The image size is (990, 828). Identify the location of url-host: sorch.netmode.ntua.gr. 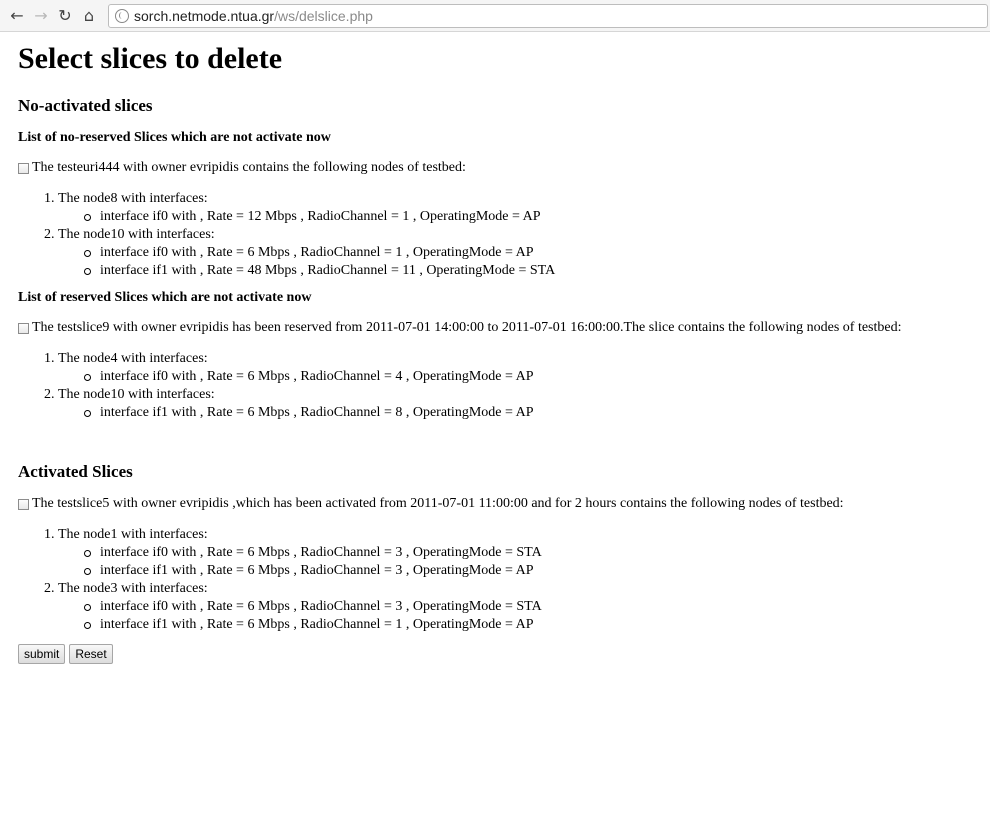
(204, 15).